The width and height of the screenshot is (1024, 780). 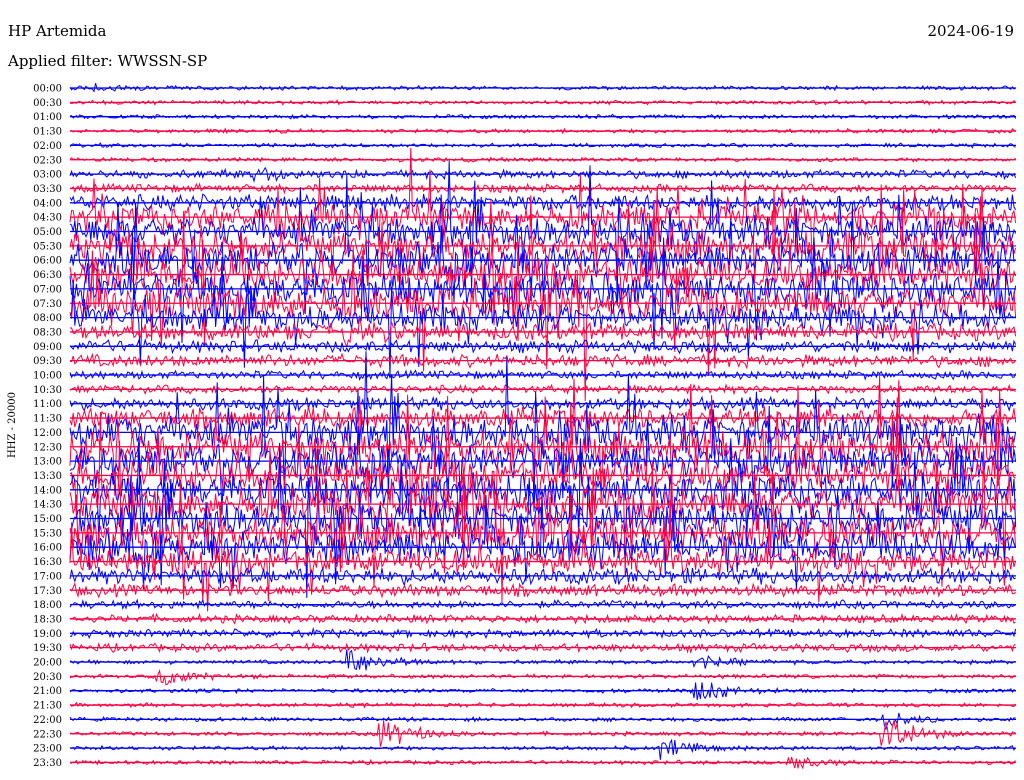 What do you see at coordinates (47, 289) in the screenshot?
I see `row-label: 07:00` at bounding box center [47, 289].